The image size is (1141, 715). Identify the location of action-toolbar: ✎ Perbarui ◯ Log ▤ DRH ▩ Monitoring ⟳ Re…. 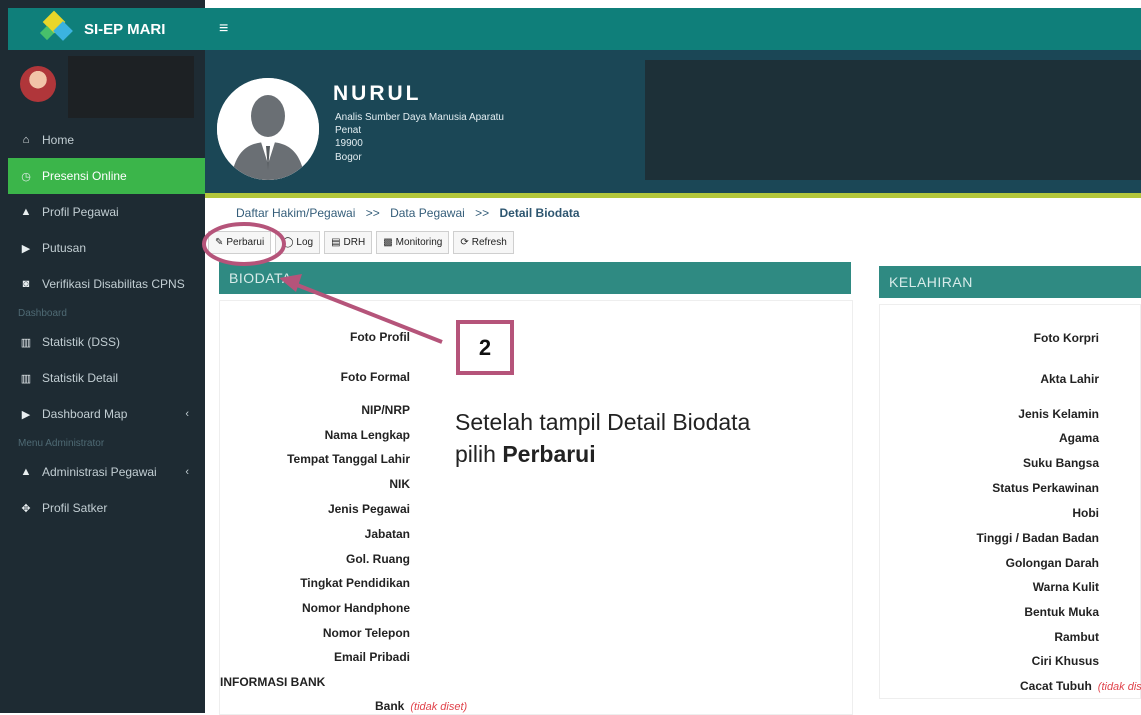
(363, 242).